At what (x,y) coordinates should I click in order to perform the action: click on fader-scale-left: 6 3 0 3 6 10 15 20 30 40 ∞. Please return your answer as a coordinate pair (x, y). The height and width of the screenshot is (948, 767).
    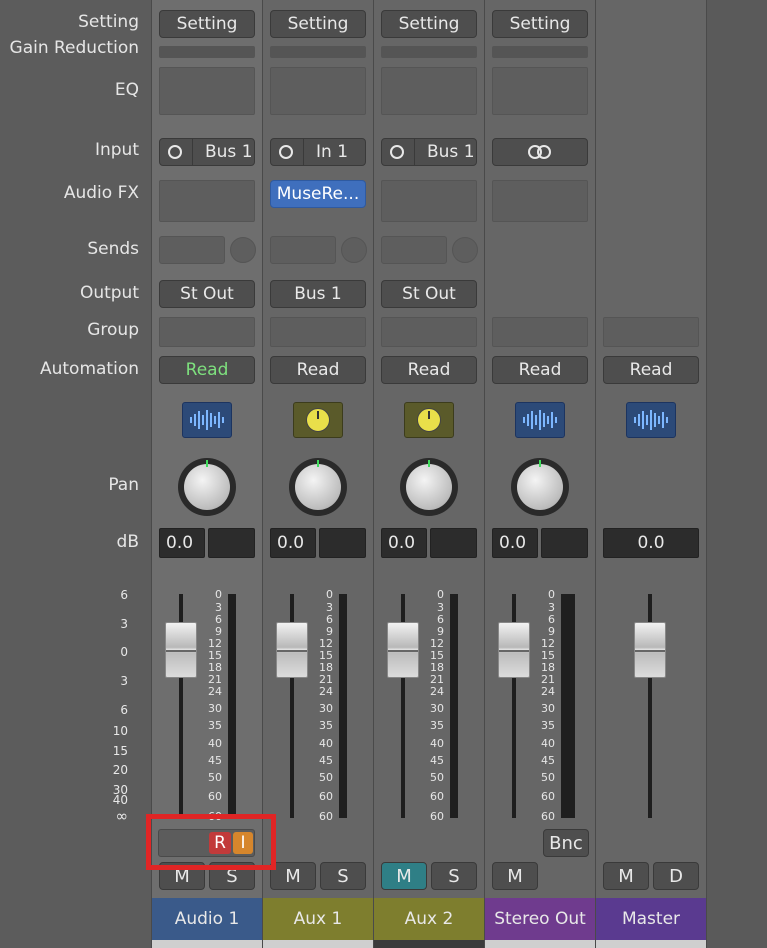
    Looking at the image, I should click on (130, 706).